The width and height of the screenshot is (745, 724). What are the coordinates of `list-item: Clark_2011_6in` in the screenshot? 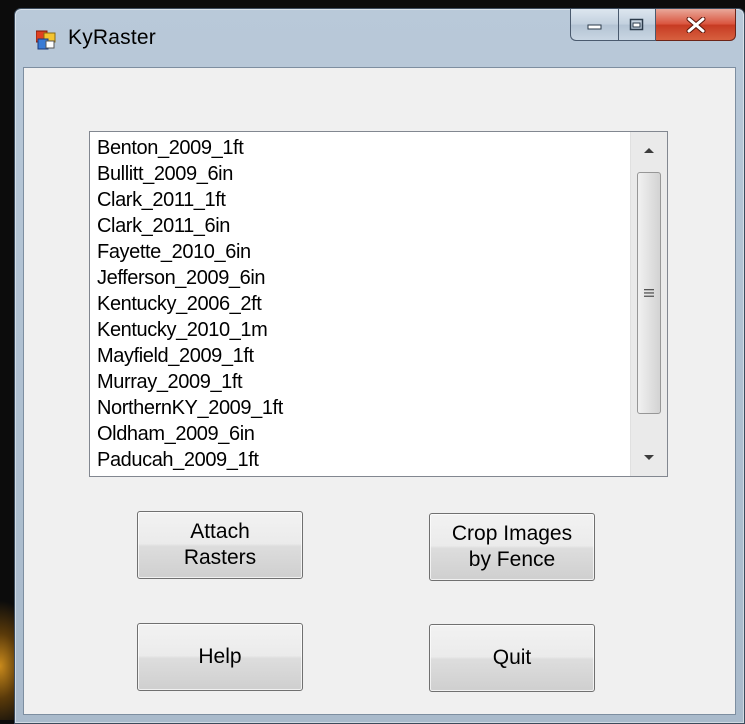 It's located at (363, 226).